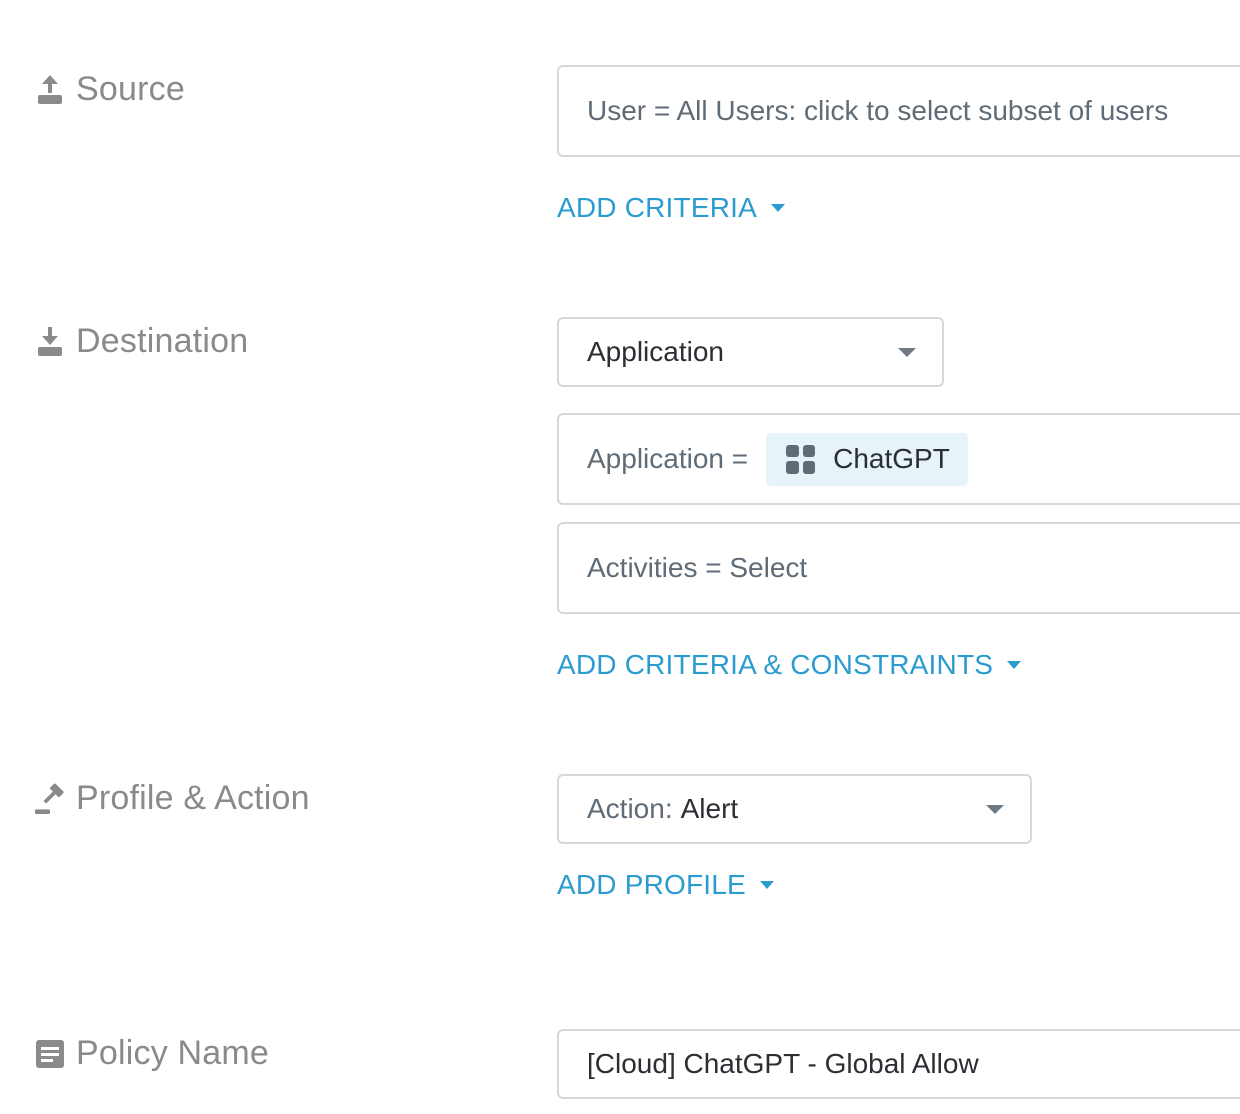 The width and height of the screenshot is (1240, 1114). I want to click on download-icon, so click(50, 342).